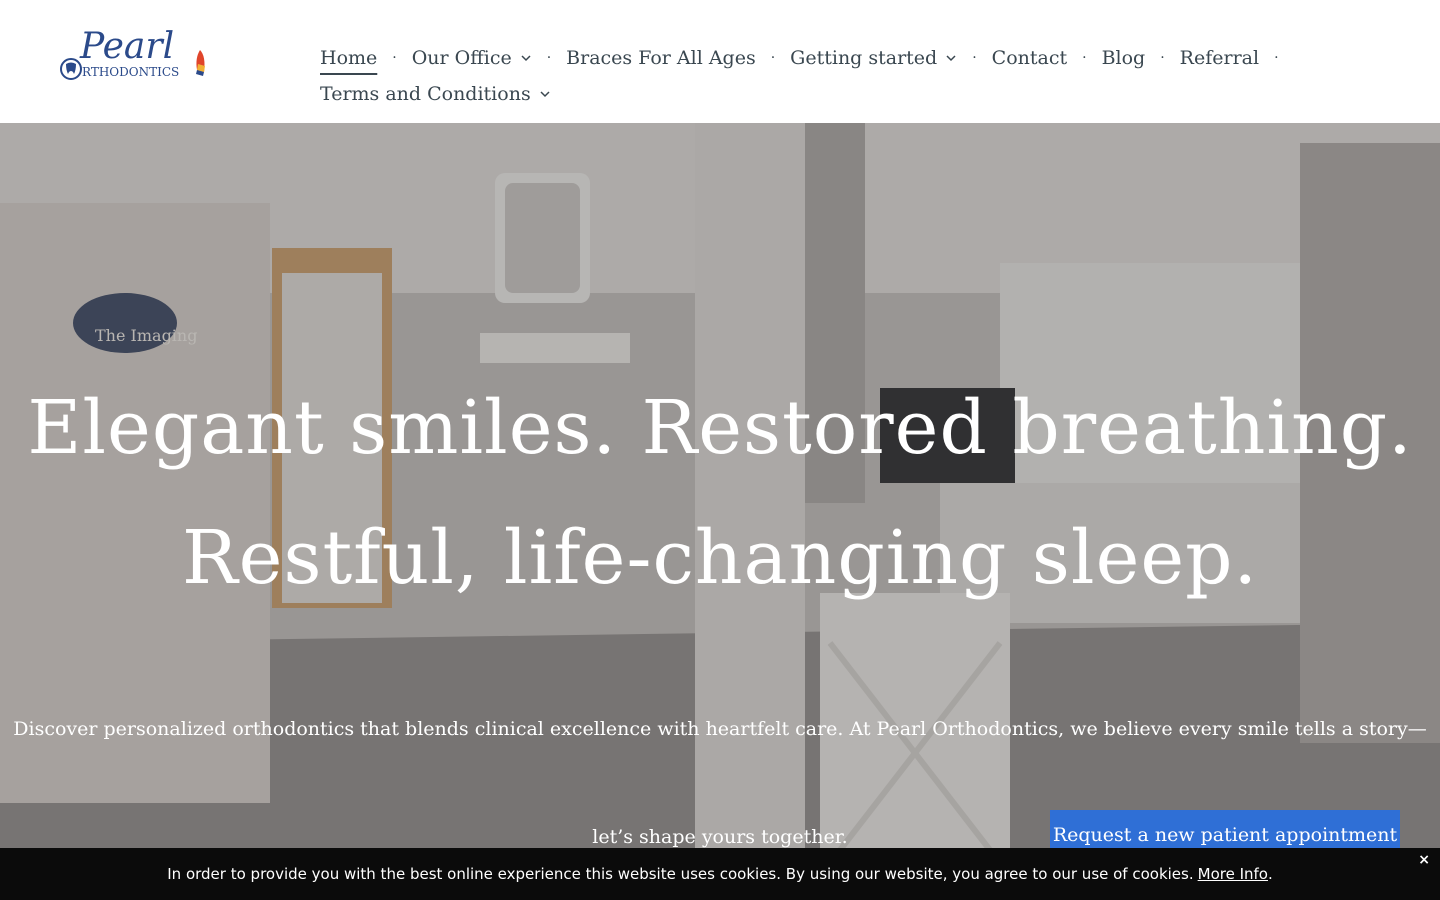 This screenshot has height=900, width=1440. Describe the element at coordinates (425, 94) in the screenshot. I see `nav-item-label: Terms and Conditions` at that location.